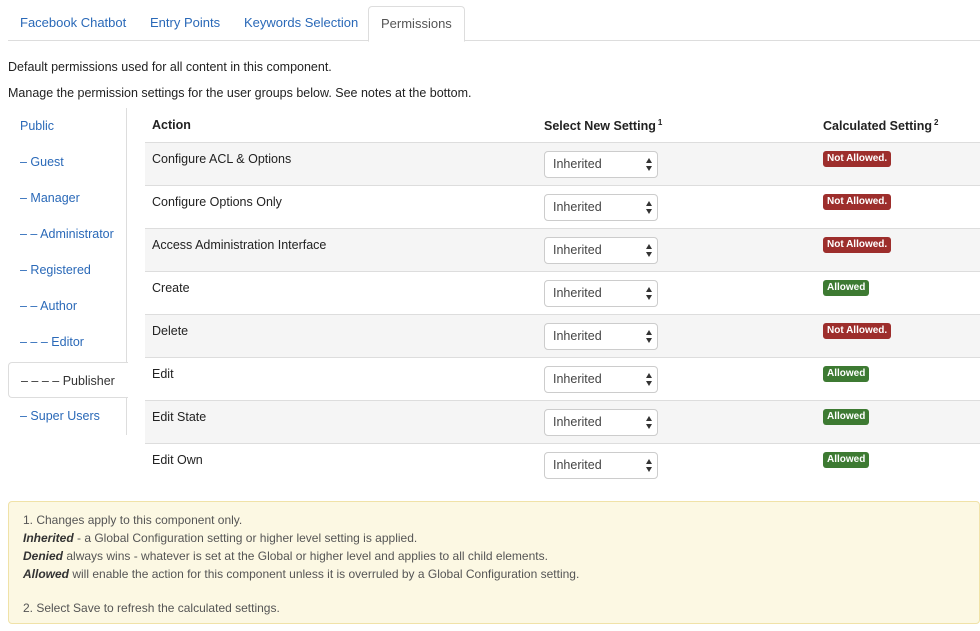 This screenshot has width=980, height=631. Describe the element at coordinates (48, 538) in the screenshot. I see `note-term-inherited: Inherited` at that location.